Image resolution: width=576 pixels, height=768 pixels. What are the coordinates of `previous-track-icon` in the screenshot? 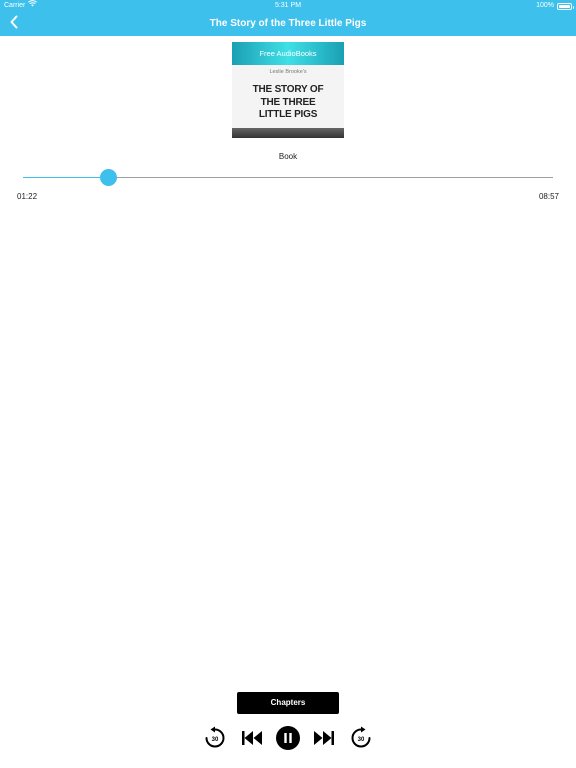 It's located at (252, 740).